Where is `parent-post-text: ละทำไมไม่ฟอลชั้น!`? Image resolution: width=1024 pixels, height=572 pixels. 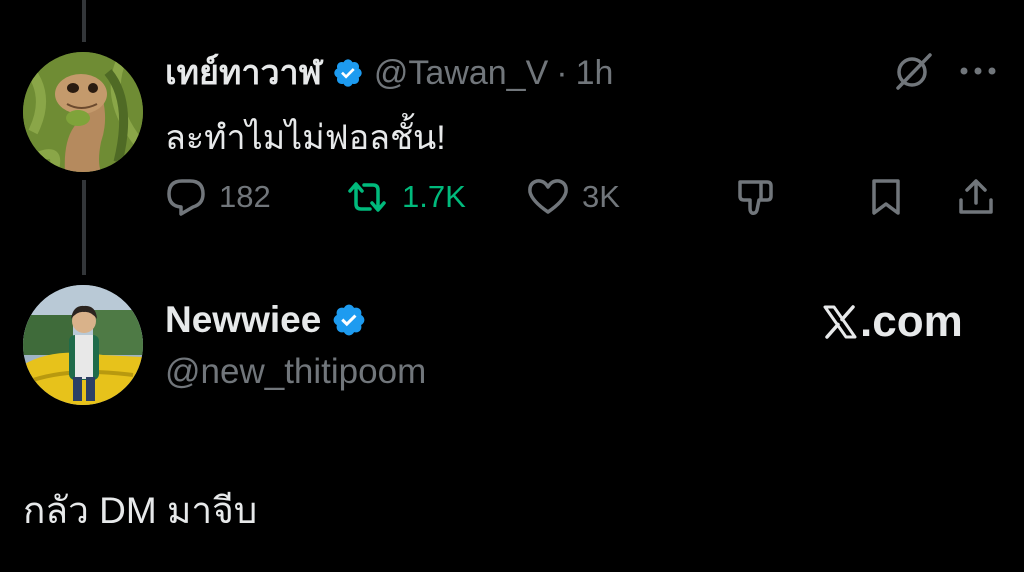 parent-post-text: ละทำไมไม่ฟอลชั้น! is located at coordinates (305, 138).